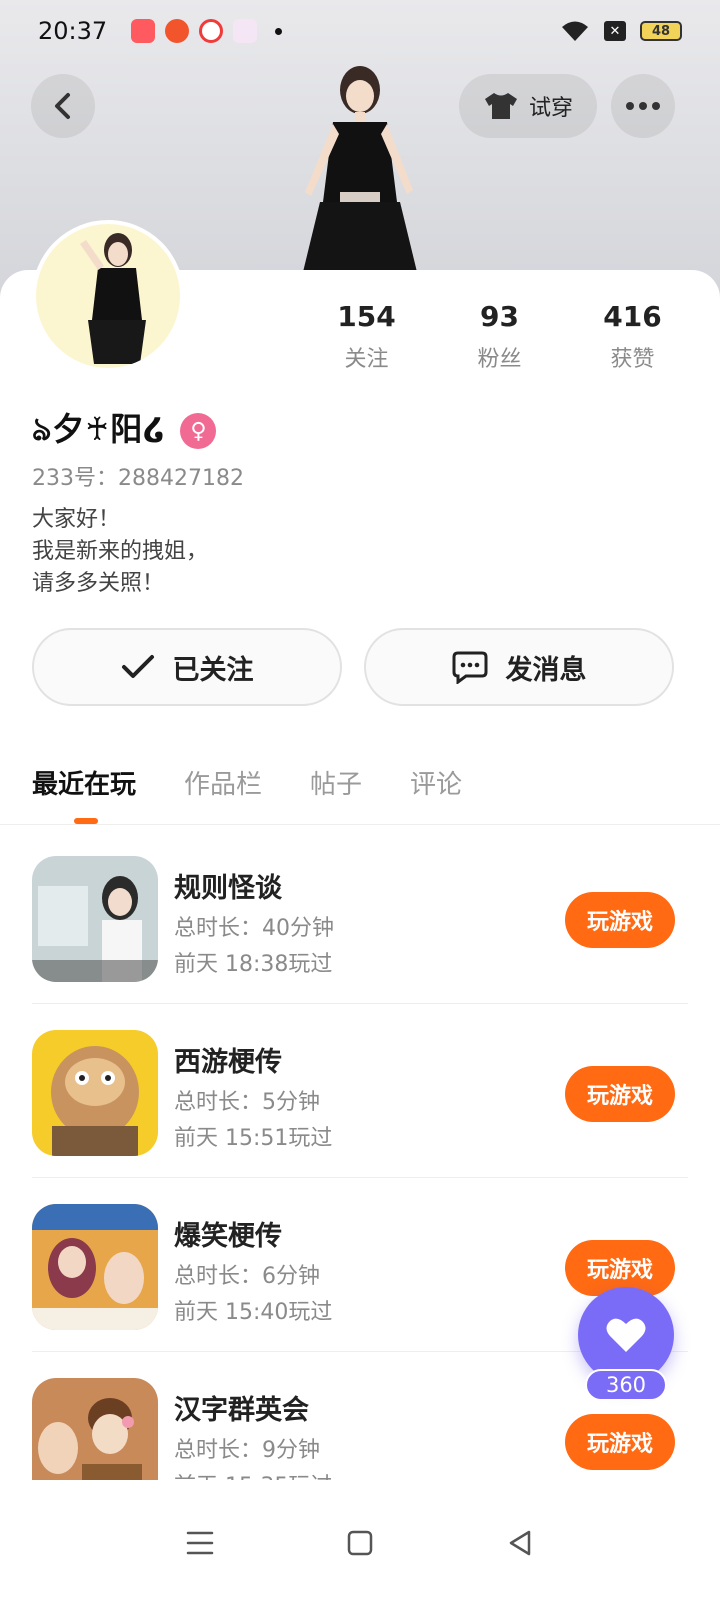 The width and height of the screenshot is (720, 1600). Describe the element at coordinates (632, 336) in the screenshot. I see `stat-likes: 416 获赞` at that location.